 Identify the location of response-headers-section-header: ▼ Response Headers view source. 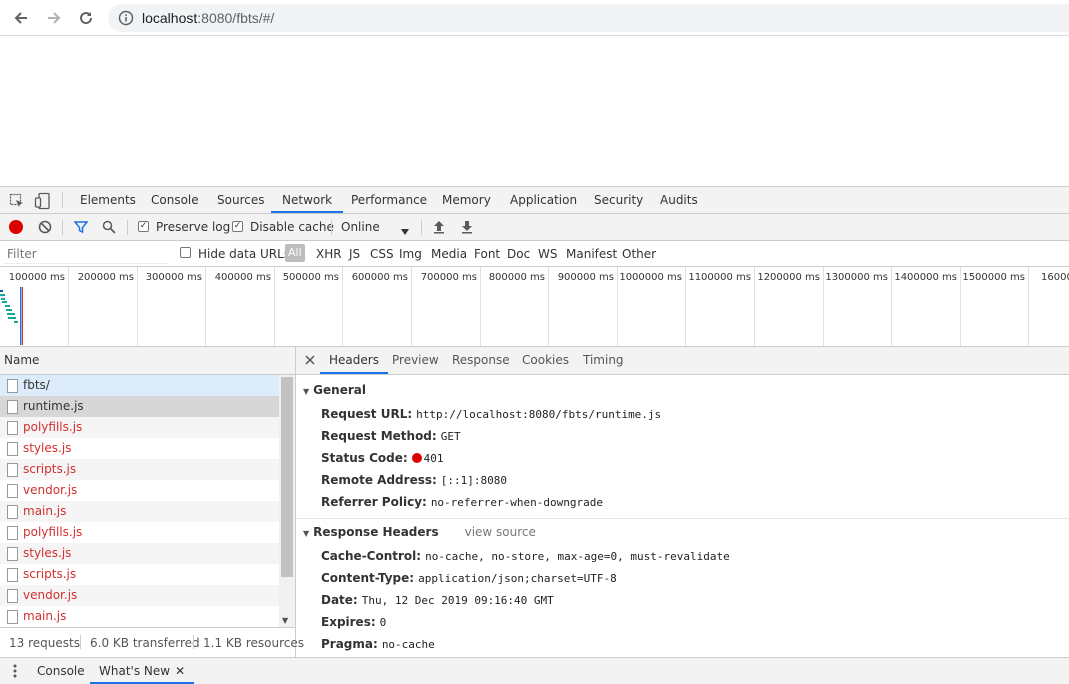
(419, 532).